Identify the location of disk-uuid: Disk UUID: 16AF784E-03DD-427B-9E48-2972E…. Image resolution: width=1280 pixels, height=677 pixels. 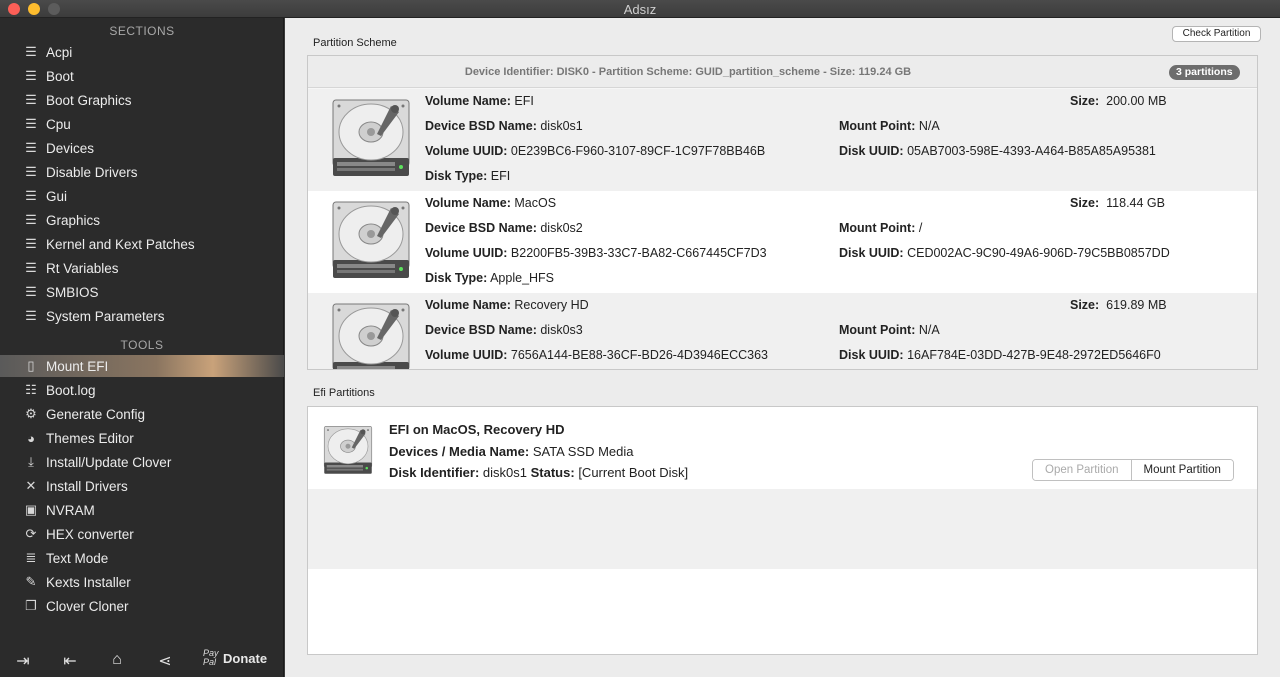
(1000, 355).